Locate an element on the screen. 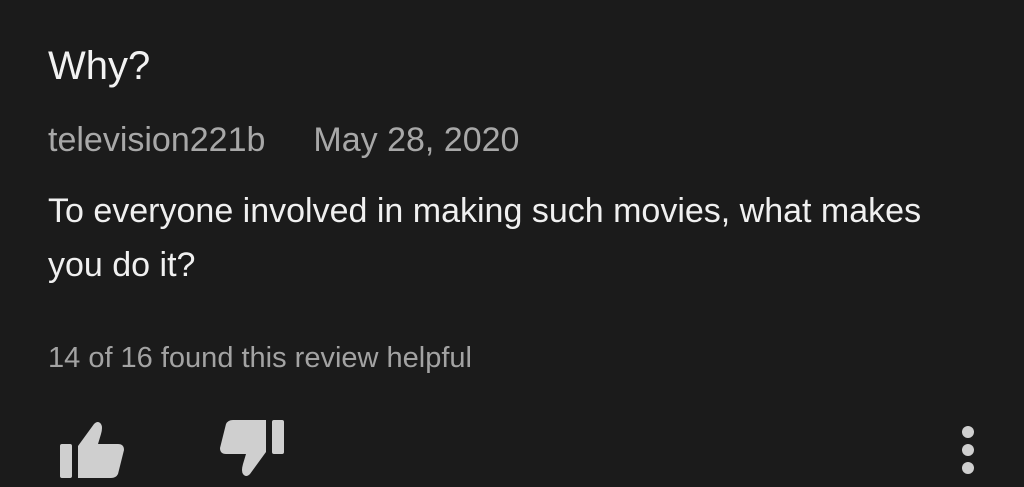  helpful-count: 14 of 16 found this review helpful is located at coordinates (260, 358).